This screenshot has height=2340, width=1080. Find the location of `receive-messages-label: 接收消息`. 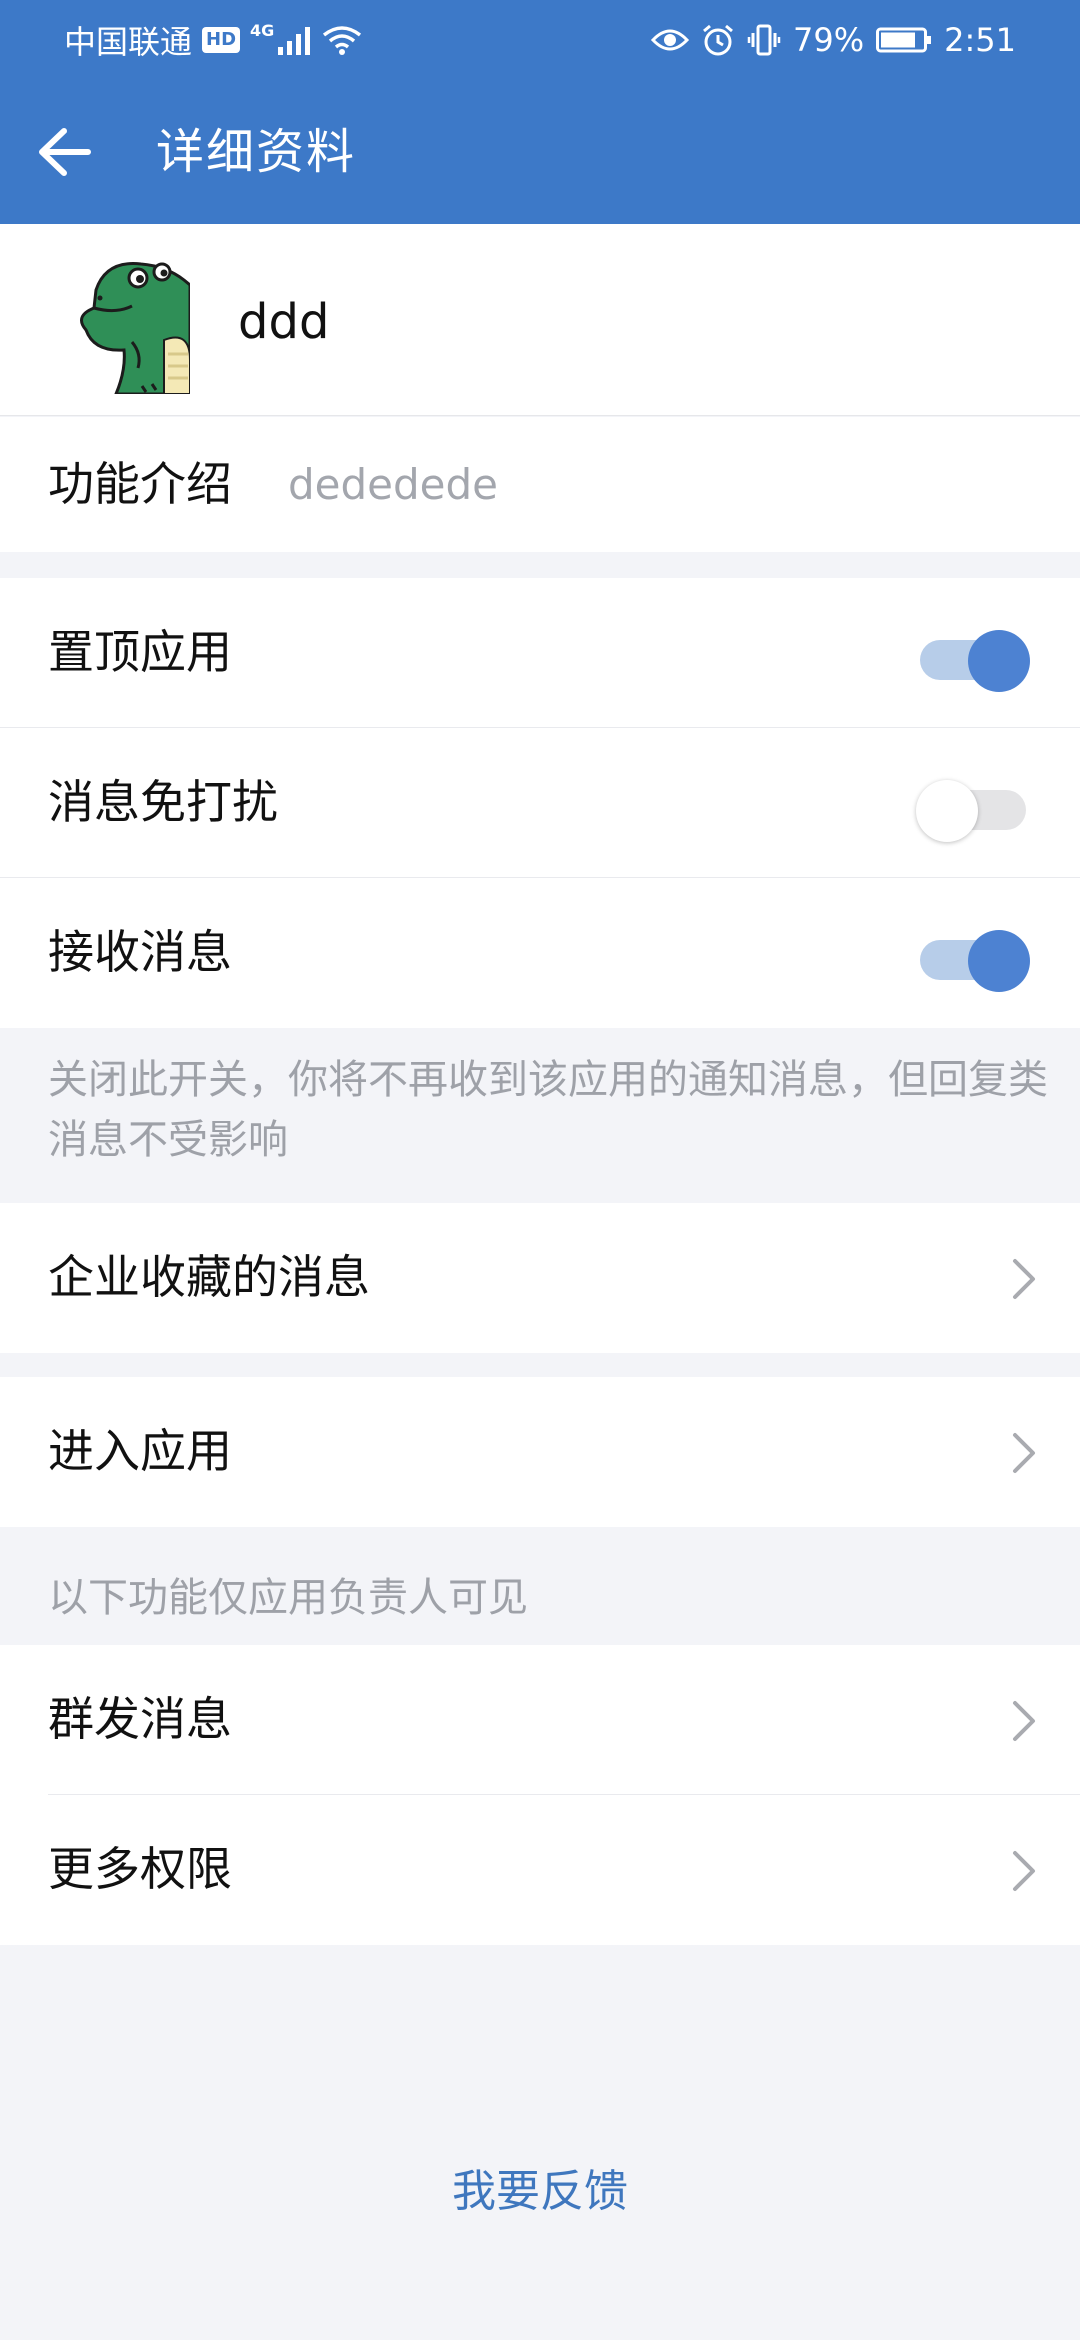

receive-messages-label: 接收消息 is located at coordinates (140, 952).